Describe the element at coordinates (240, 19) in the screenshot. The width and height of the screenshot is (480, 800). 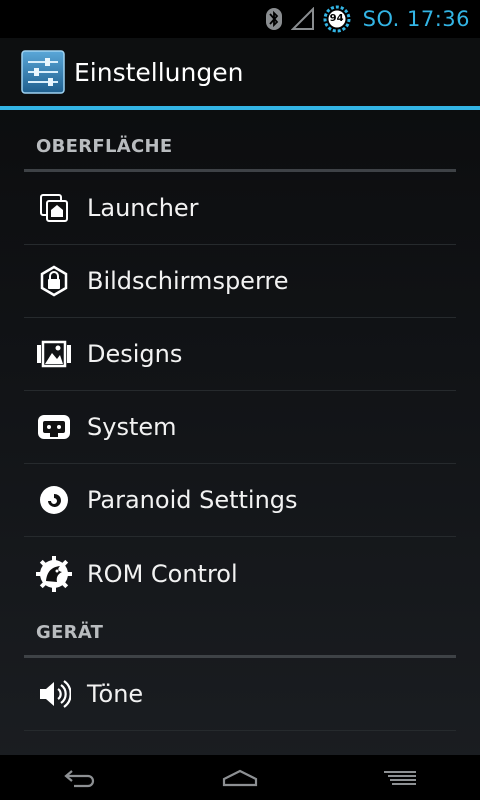
I see `status-bar: 94 SO. 17:36` at that location.